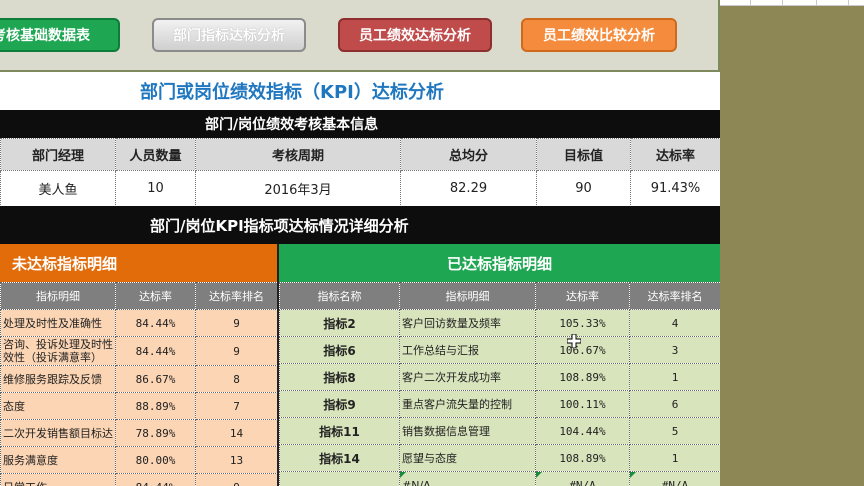  I want to click on cell-detail: 重点客户流失量的控制, so click(467, 404).